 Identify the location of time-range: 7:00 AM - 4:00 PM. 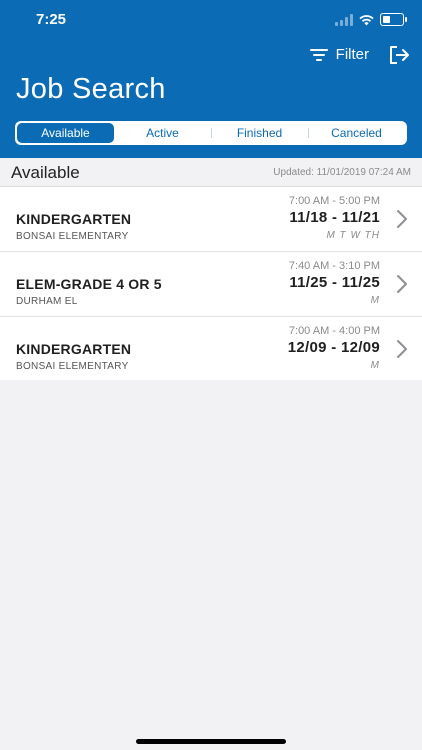
(334, 331).